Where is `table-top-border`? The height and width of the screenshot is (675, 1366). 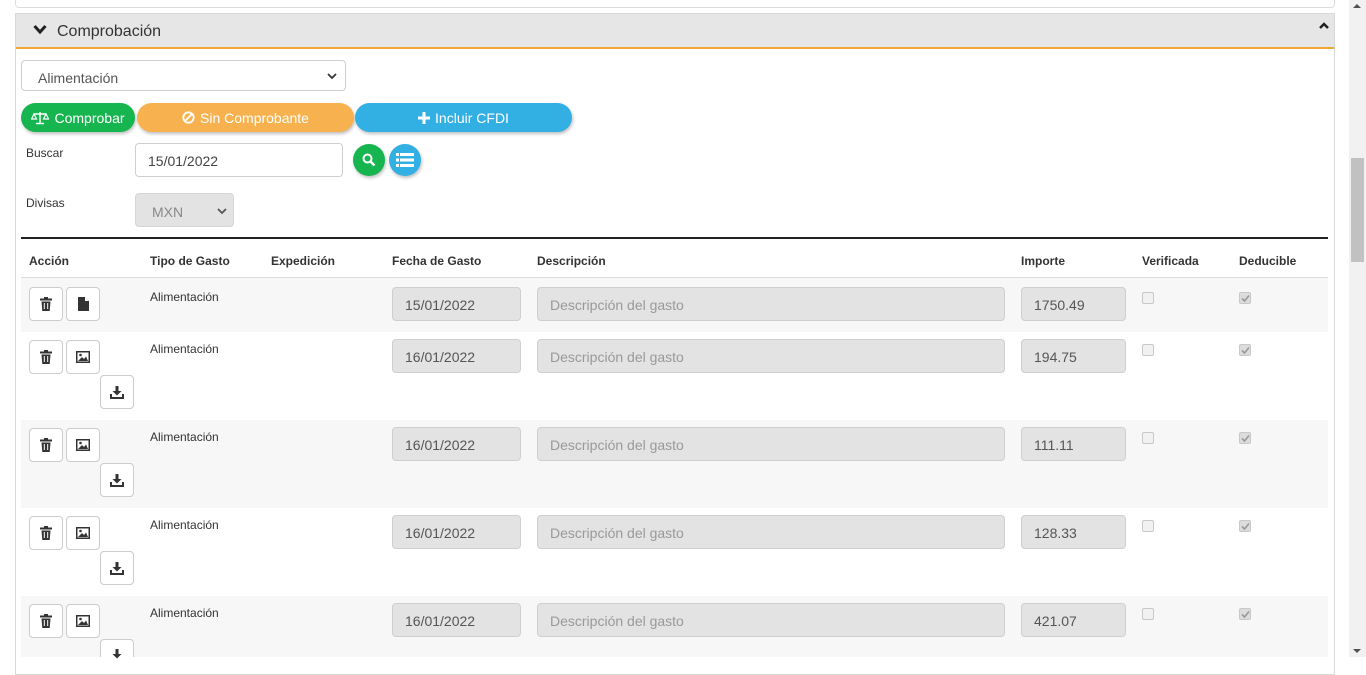
table-top-border is located at coordinates (674, 238).